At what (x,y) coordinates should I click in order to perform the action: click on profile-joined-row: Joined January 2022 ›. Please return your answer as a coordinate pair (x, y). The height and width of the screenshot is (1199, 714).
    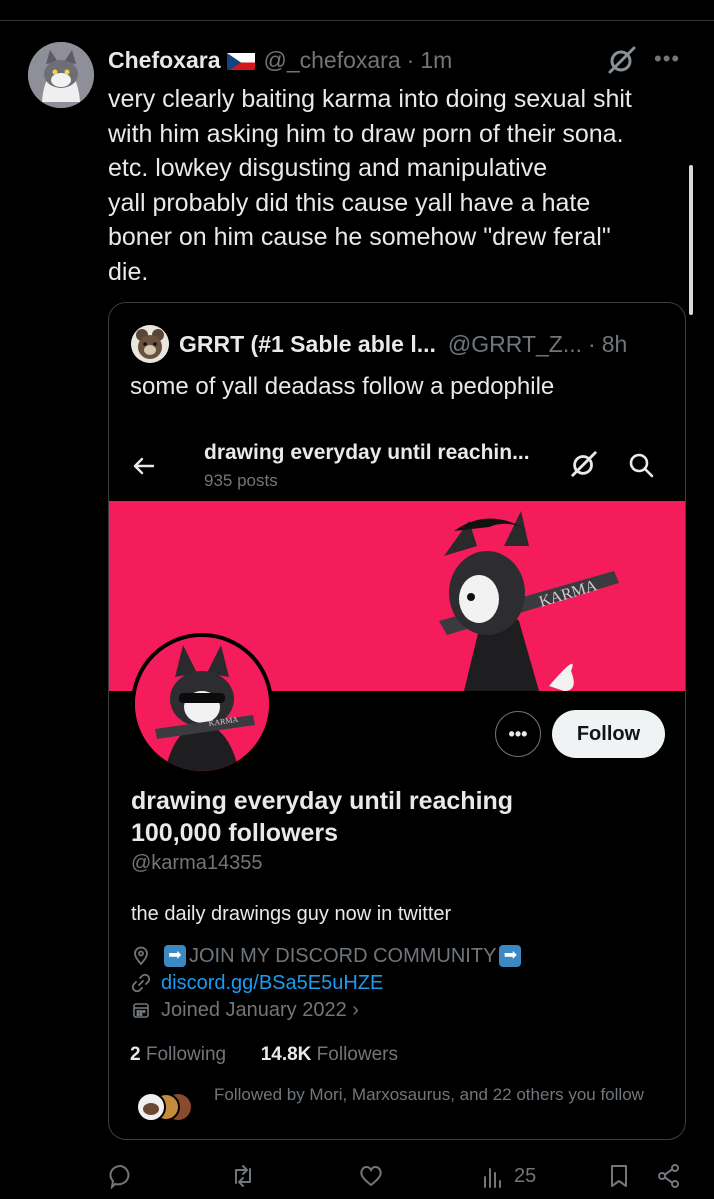
    Looking at the image, I should click on (245, 1010).